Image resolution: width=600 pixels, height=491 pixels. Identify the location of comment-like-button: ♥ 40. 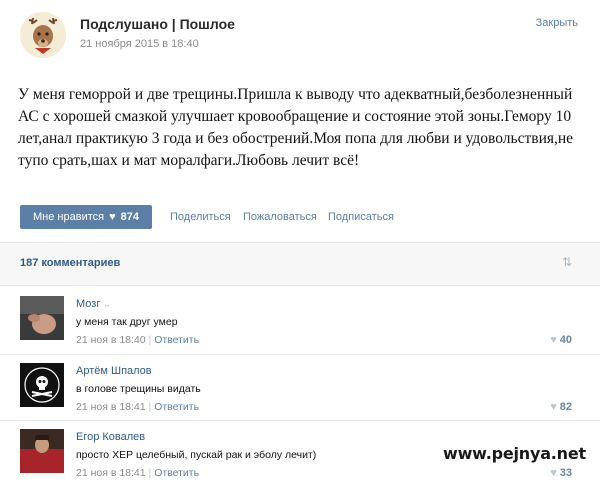
(561, 340).